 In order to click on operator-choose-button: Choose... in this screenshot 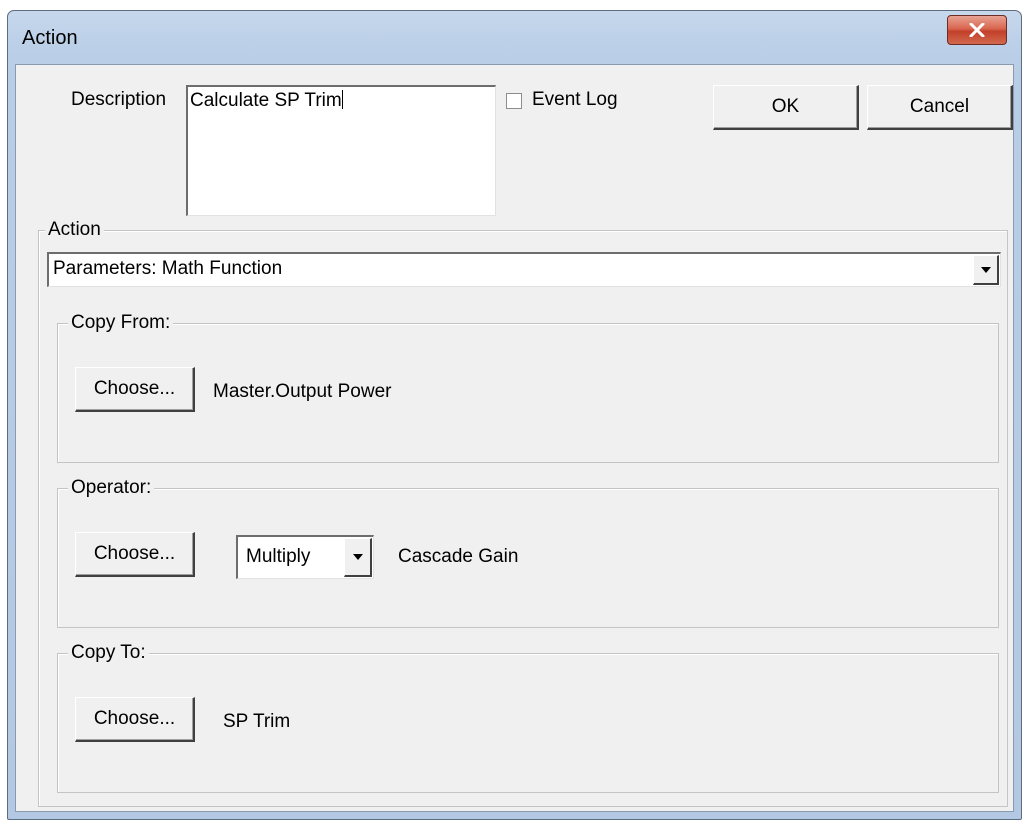, I will do `click(135, 554)`.